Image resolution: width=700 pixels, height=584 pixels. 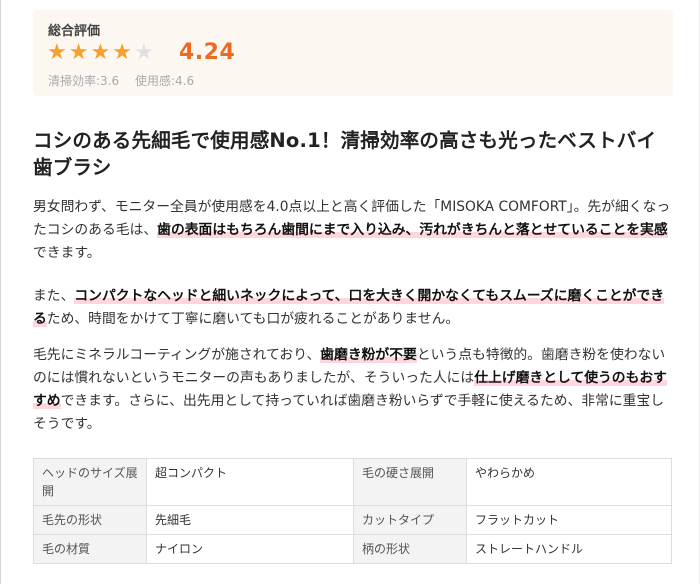 What do you see at coordinates (353, 53) in the screenshot?
I see `rating-box: 総合評価 ★ ★ ★ ★ ★ 4.24 清掃効率:3.6 使用感:4.6` at bounding box center [353, 53].